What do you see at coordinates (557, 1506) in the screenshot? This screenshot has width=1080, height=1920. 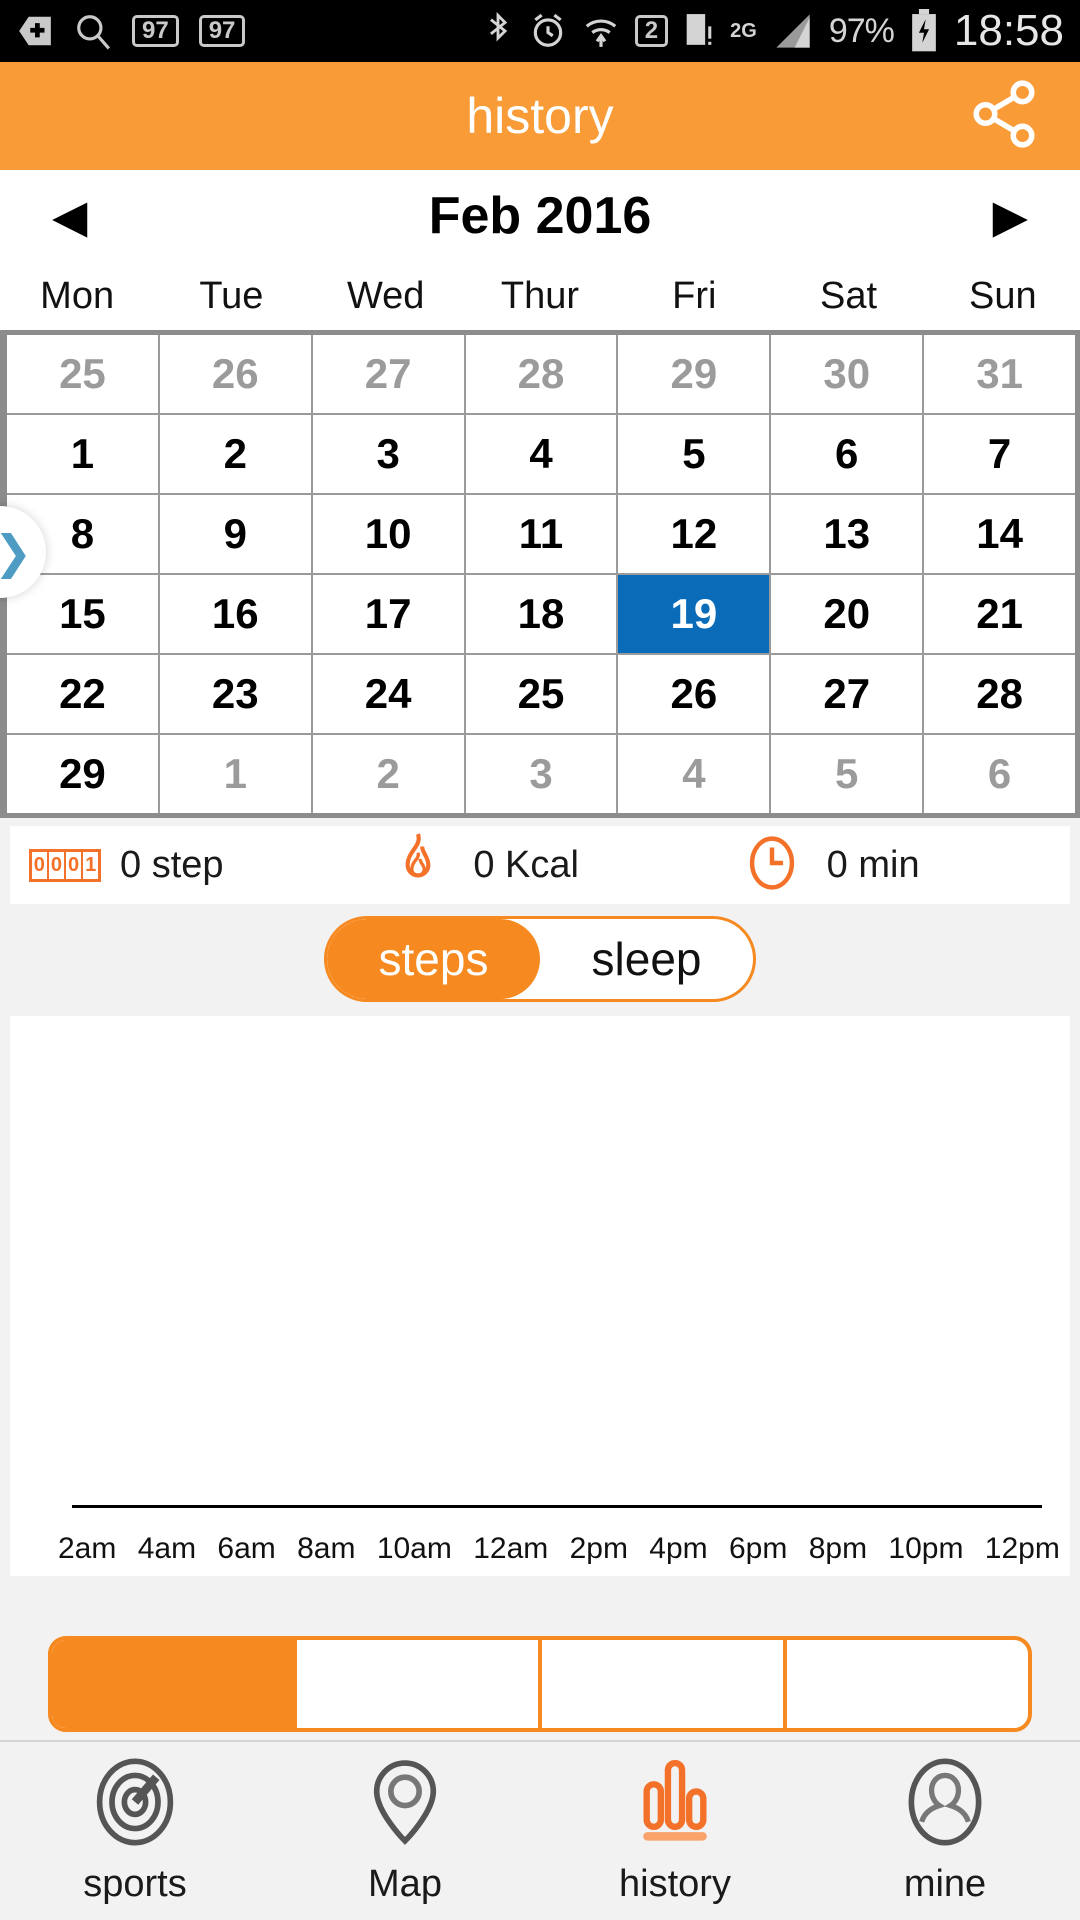 I see `chart-x-axis-line` at bounding box center [557, 1506].